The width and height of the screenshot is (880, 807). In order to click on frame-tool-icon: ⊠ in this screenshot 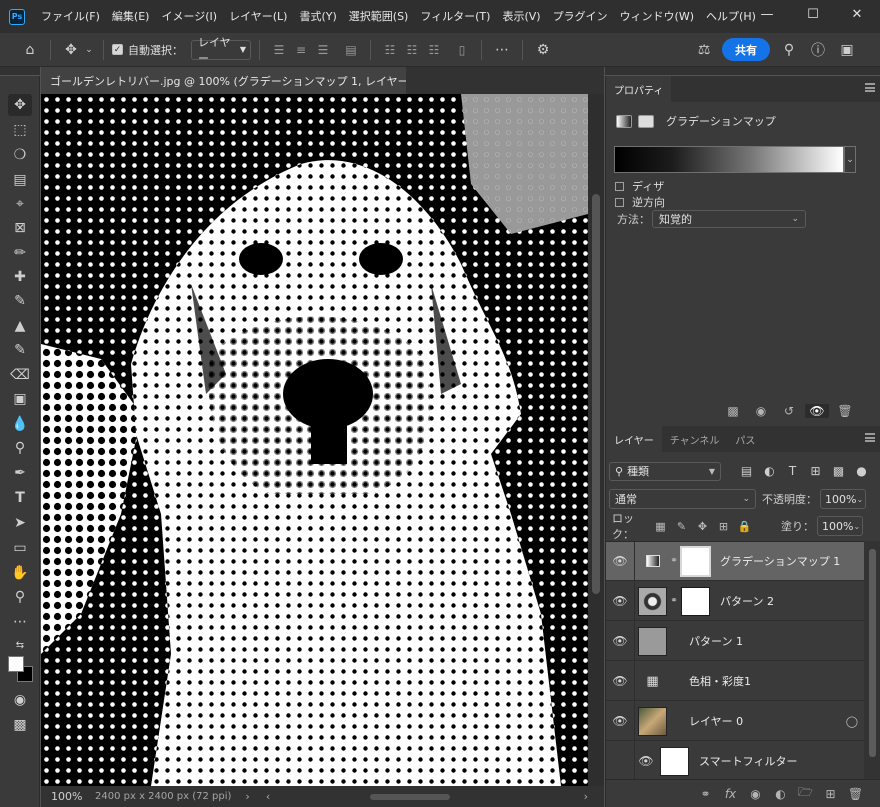, I will do `click(20, 228)`.